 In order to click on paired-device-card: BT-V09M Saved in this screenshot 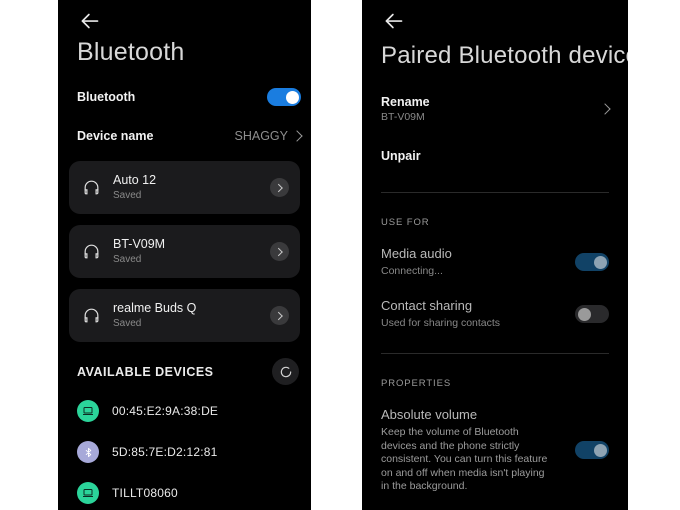, I will do `click(184, 251)`.